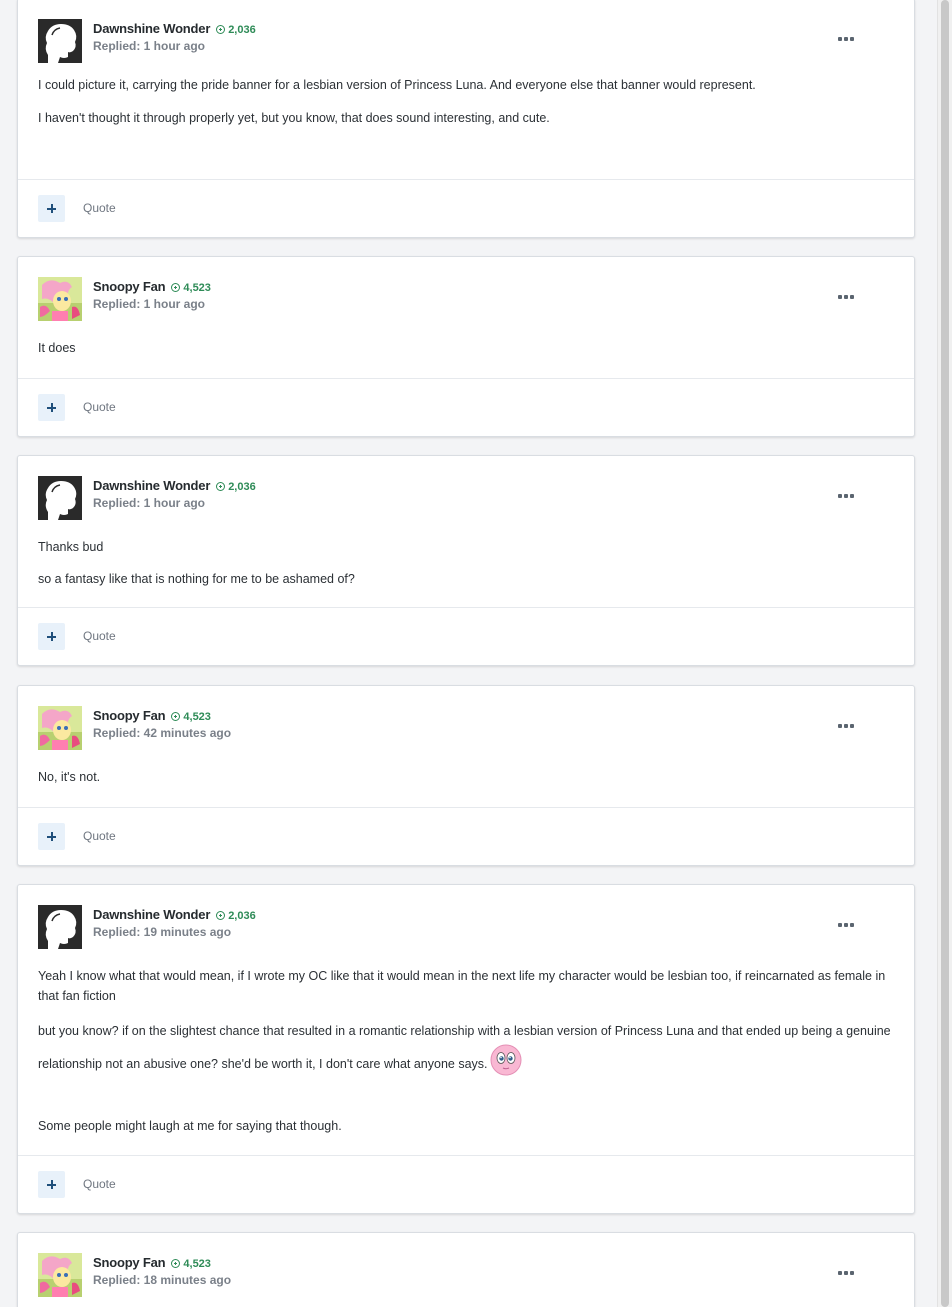  I want to click on post-timestamp: Replied: 18 minutes ago, so click(162, 1280).